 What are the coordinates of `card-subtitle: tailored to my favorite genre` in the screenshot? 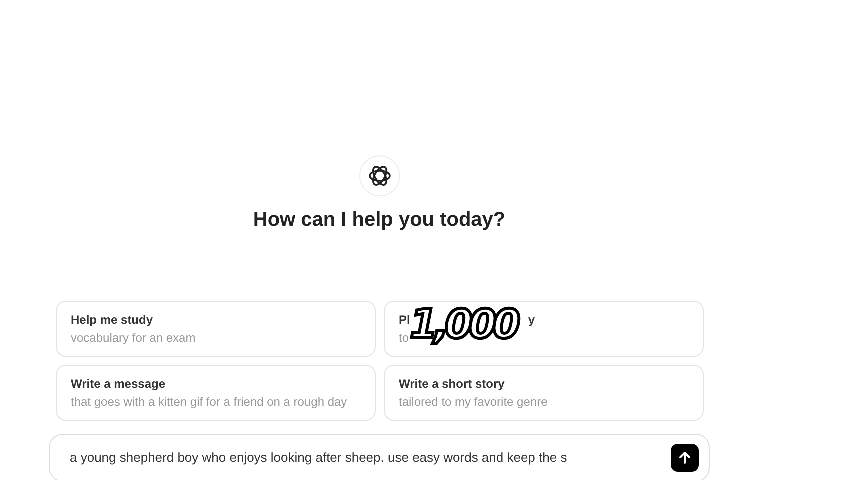 It's located at (473, 402).